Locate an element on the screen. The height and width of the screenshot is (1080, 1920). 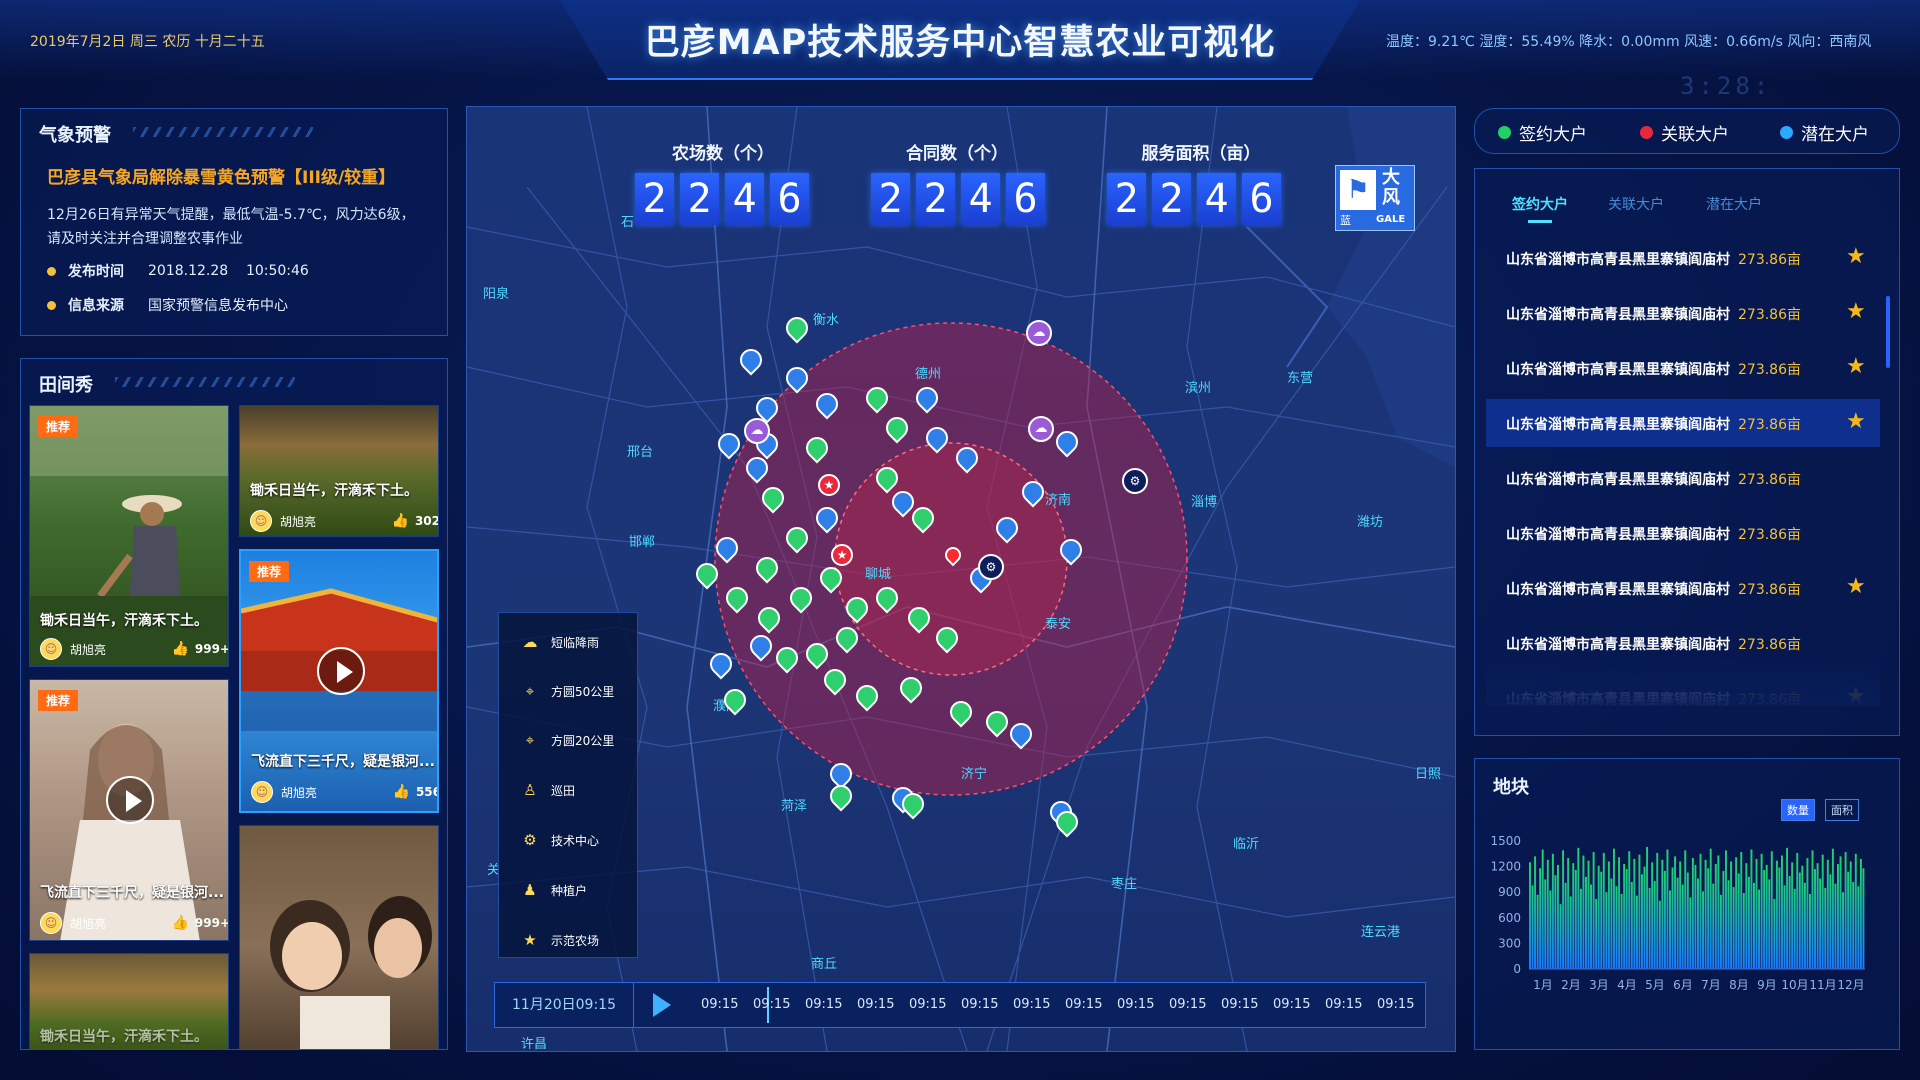
video-card: 推荐 飞流直下三千尺，疑是银河... ☺ 胡旭亮 👍 999+ is located at coordinates (129, 810).